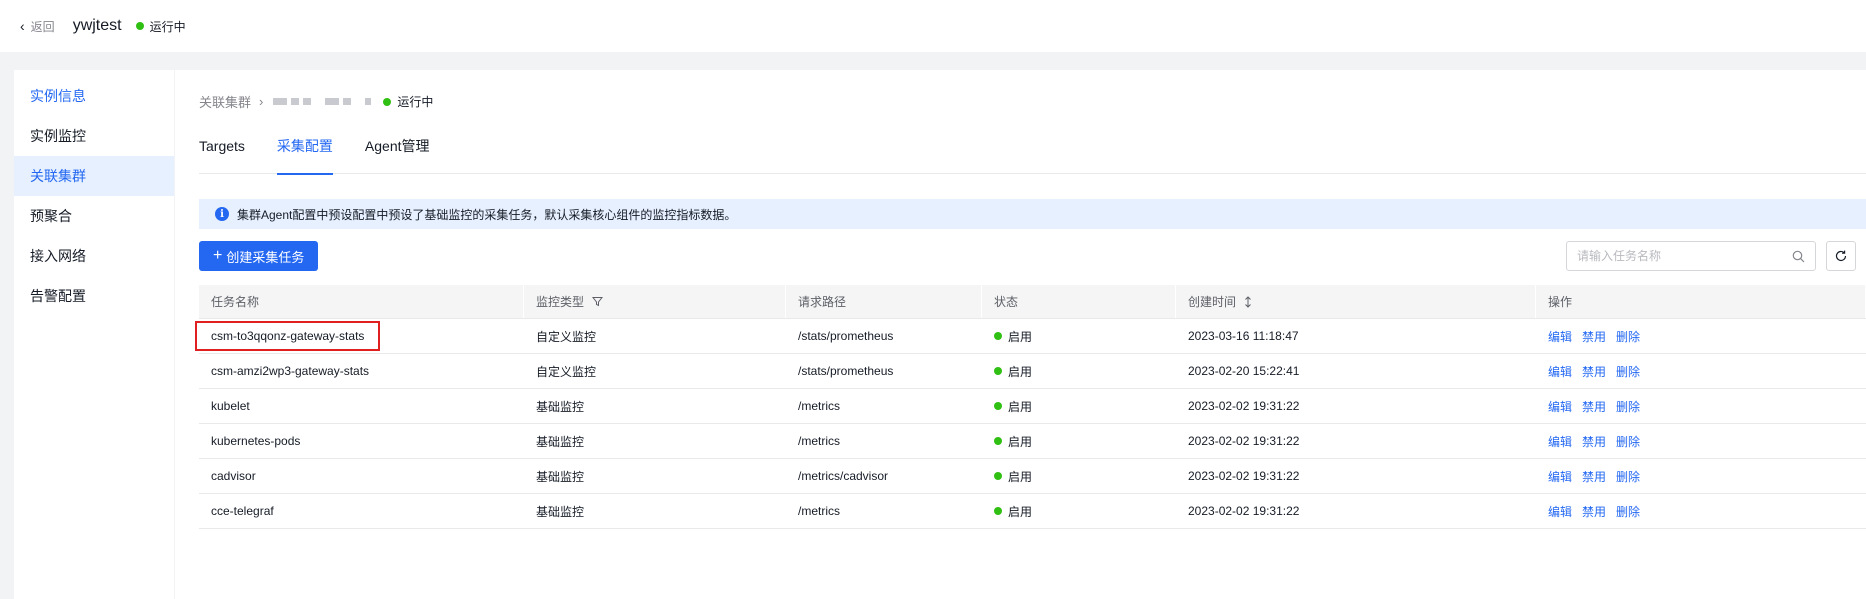  What do you see at coordinates (843, 476) in the screenshot?
I see `task-path: /metrics/cadvisor` at bounding box center [843, 476].